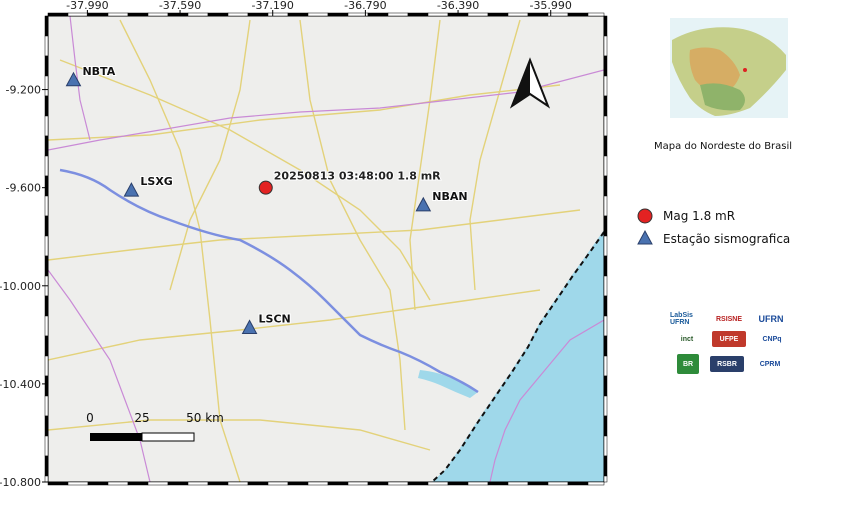  What do you see at coordinates (265, 187) in the screenshot?
I see `event-epicenter-circle-icon` at bounding box center [265, 187].